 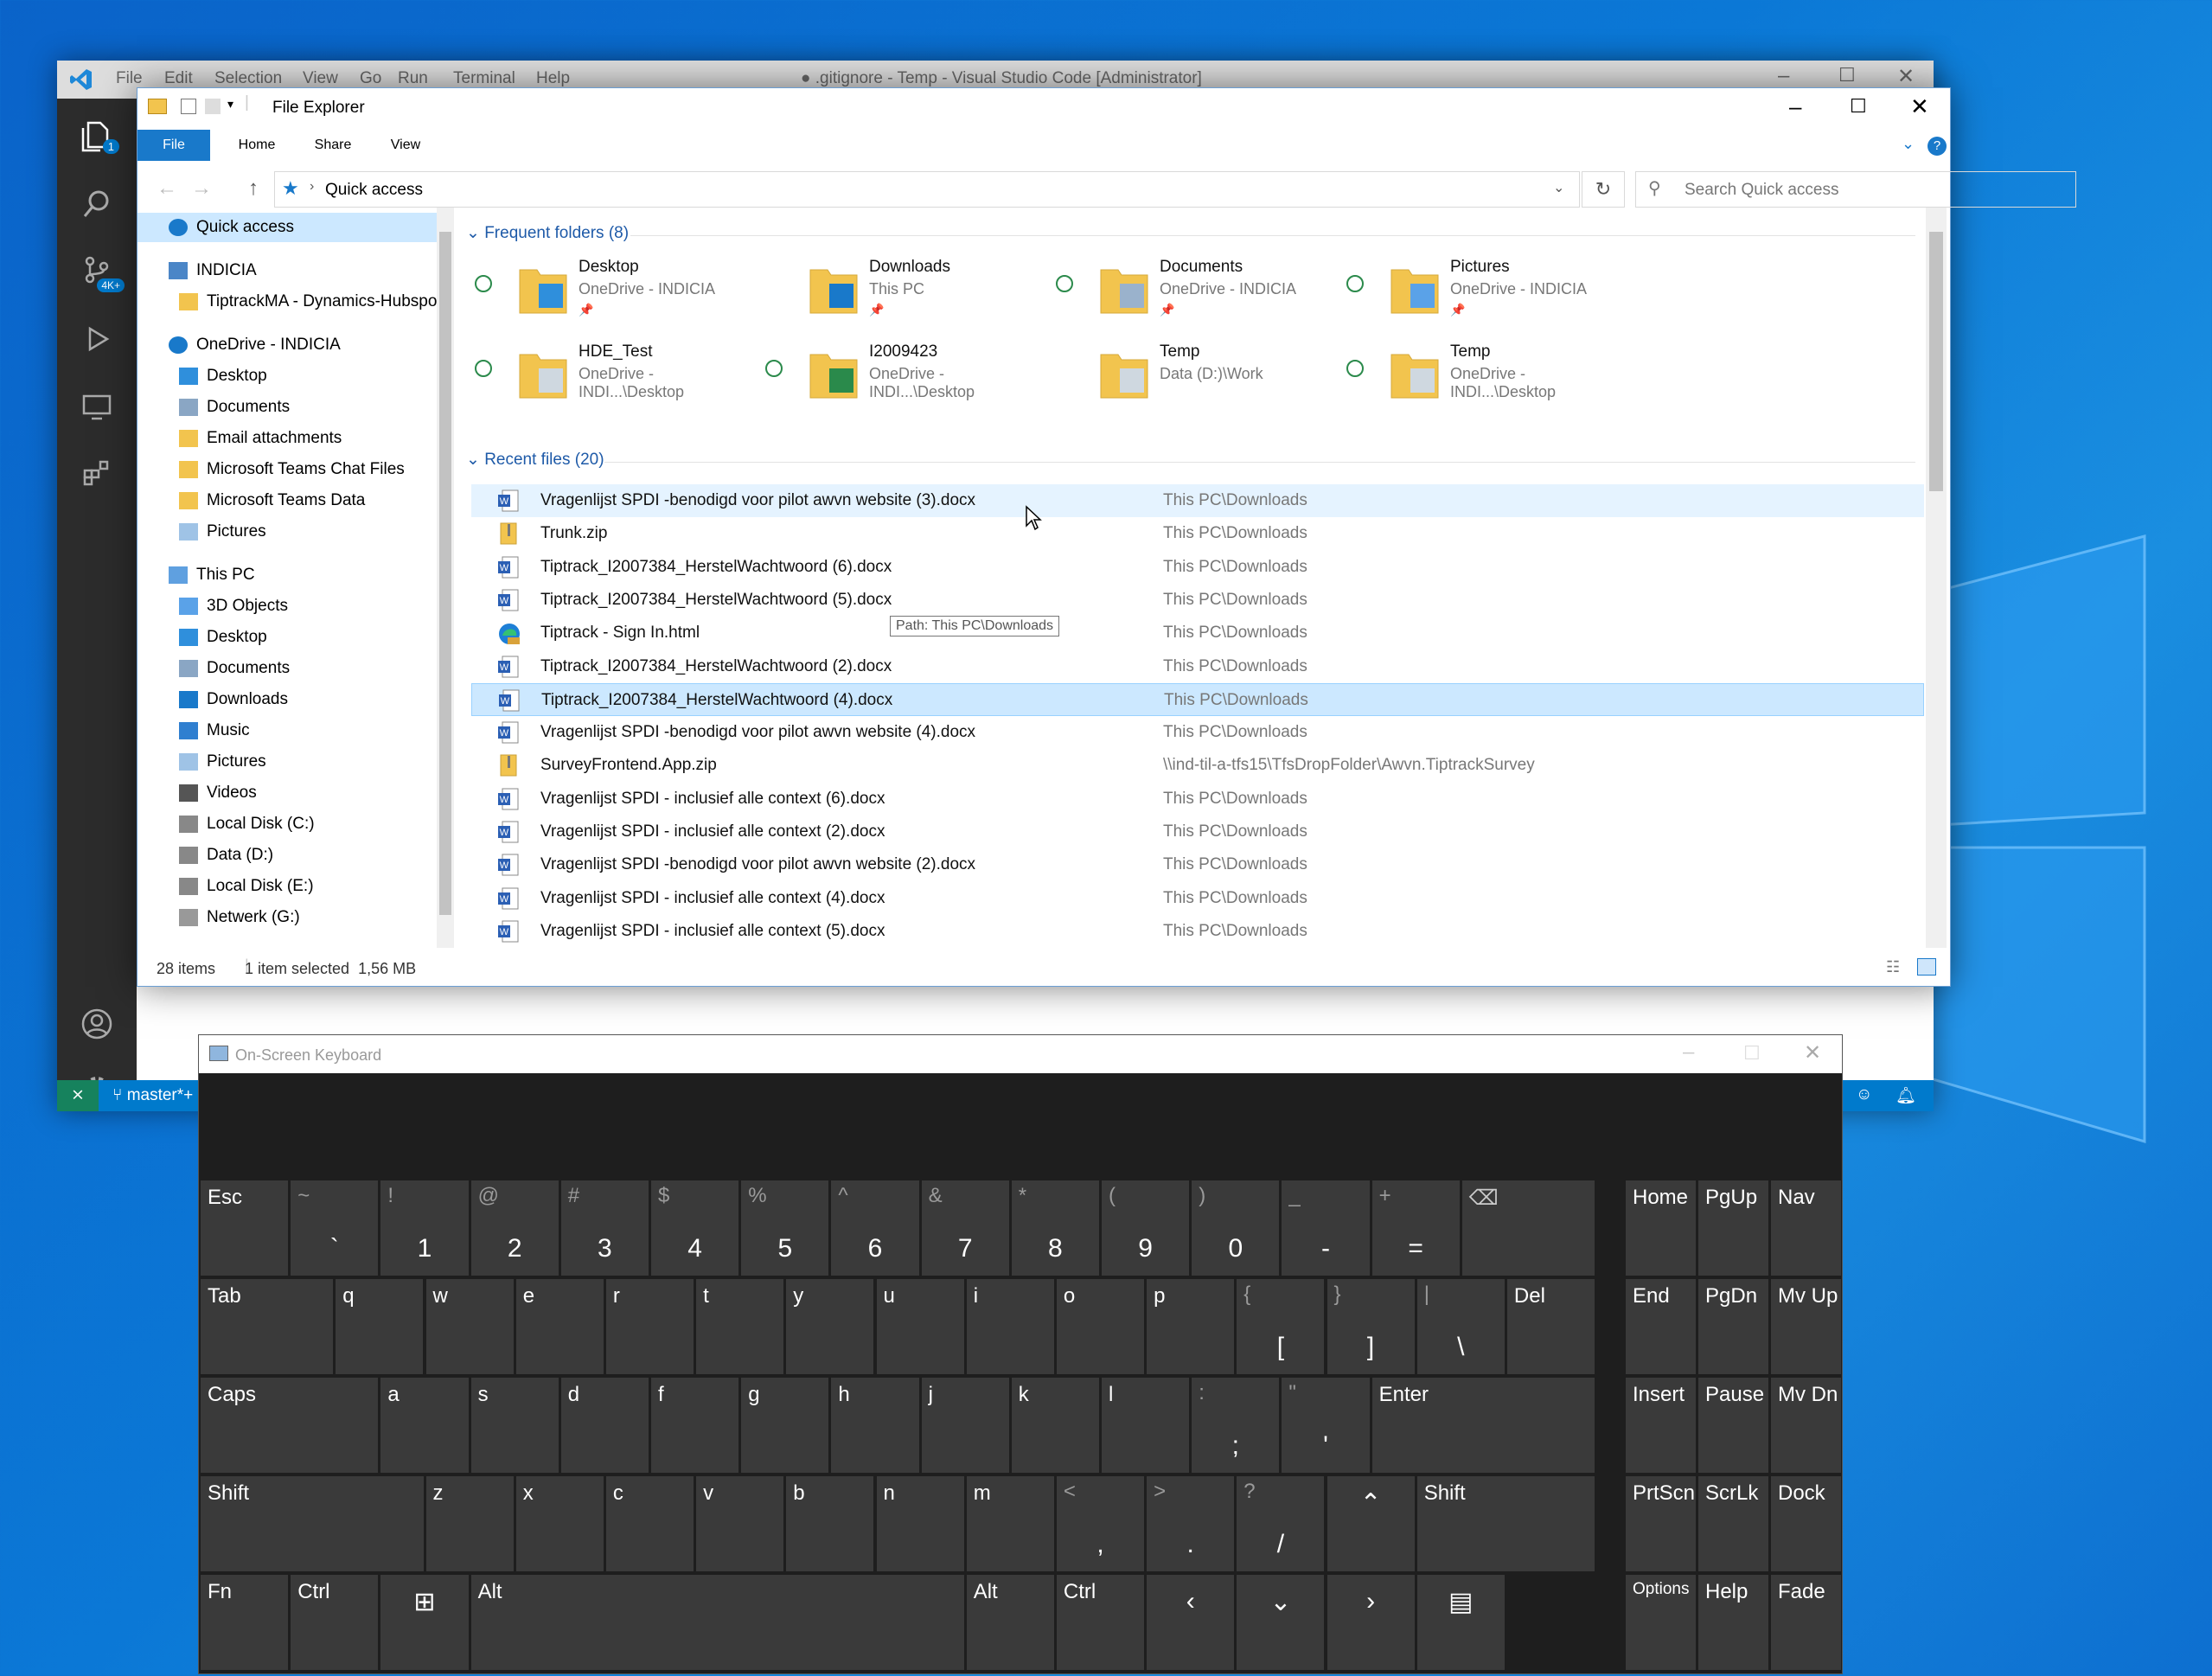 What do you see at coordinates (152, 1095) in the screenshot?
I see `branch-indicator: ⑂ master*+` at bounding box center [152, 1095].